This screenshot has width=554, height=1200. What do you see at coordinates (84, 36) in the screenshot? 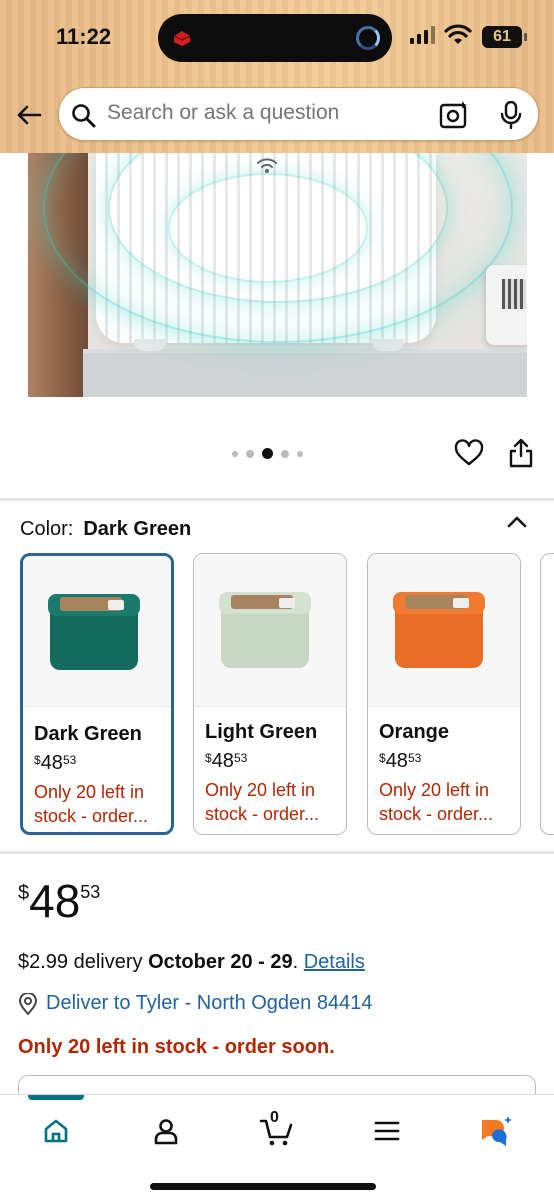
I see `status-time: 11:22` at bounding box center [84, 36].